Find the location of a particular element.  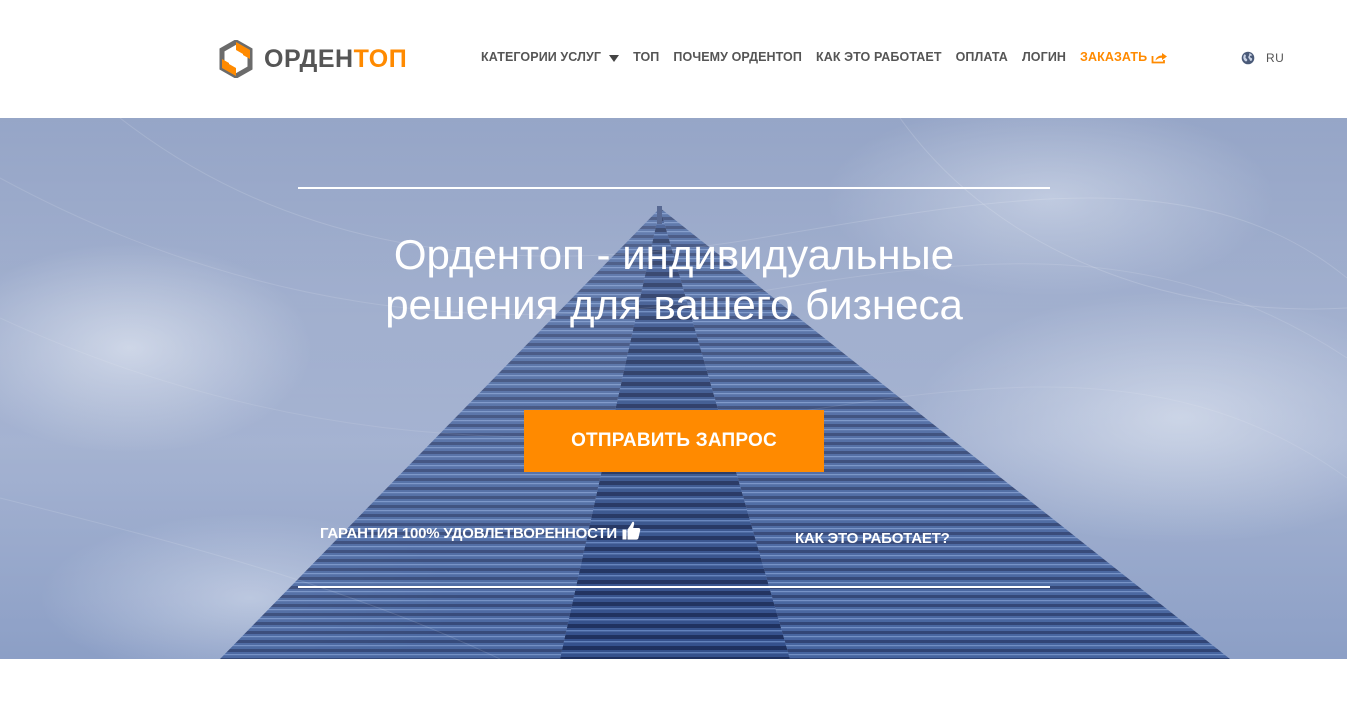

site-logo: ОРДЕНТОП is located at coordinates (313, 59).